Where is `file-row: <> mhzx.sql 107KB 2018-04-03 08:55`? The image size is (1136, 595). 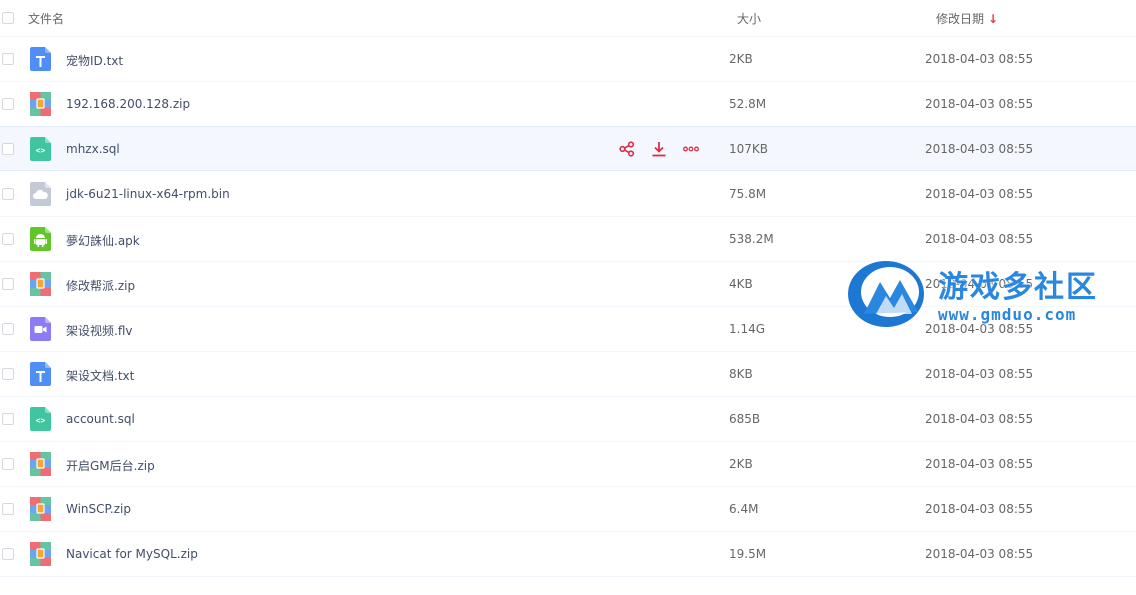
file-row: <> mhzx.sql 107KB 2018-04-03 08:55 is located at coordinates (568, 148).